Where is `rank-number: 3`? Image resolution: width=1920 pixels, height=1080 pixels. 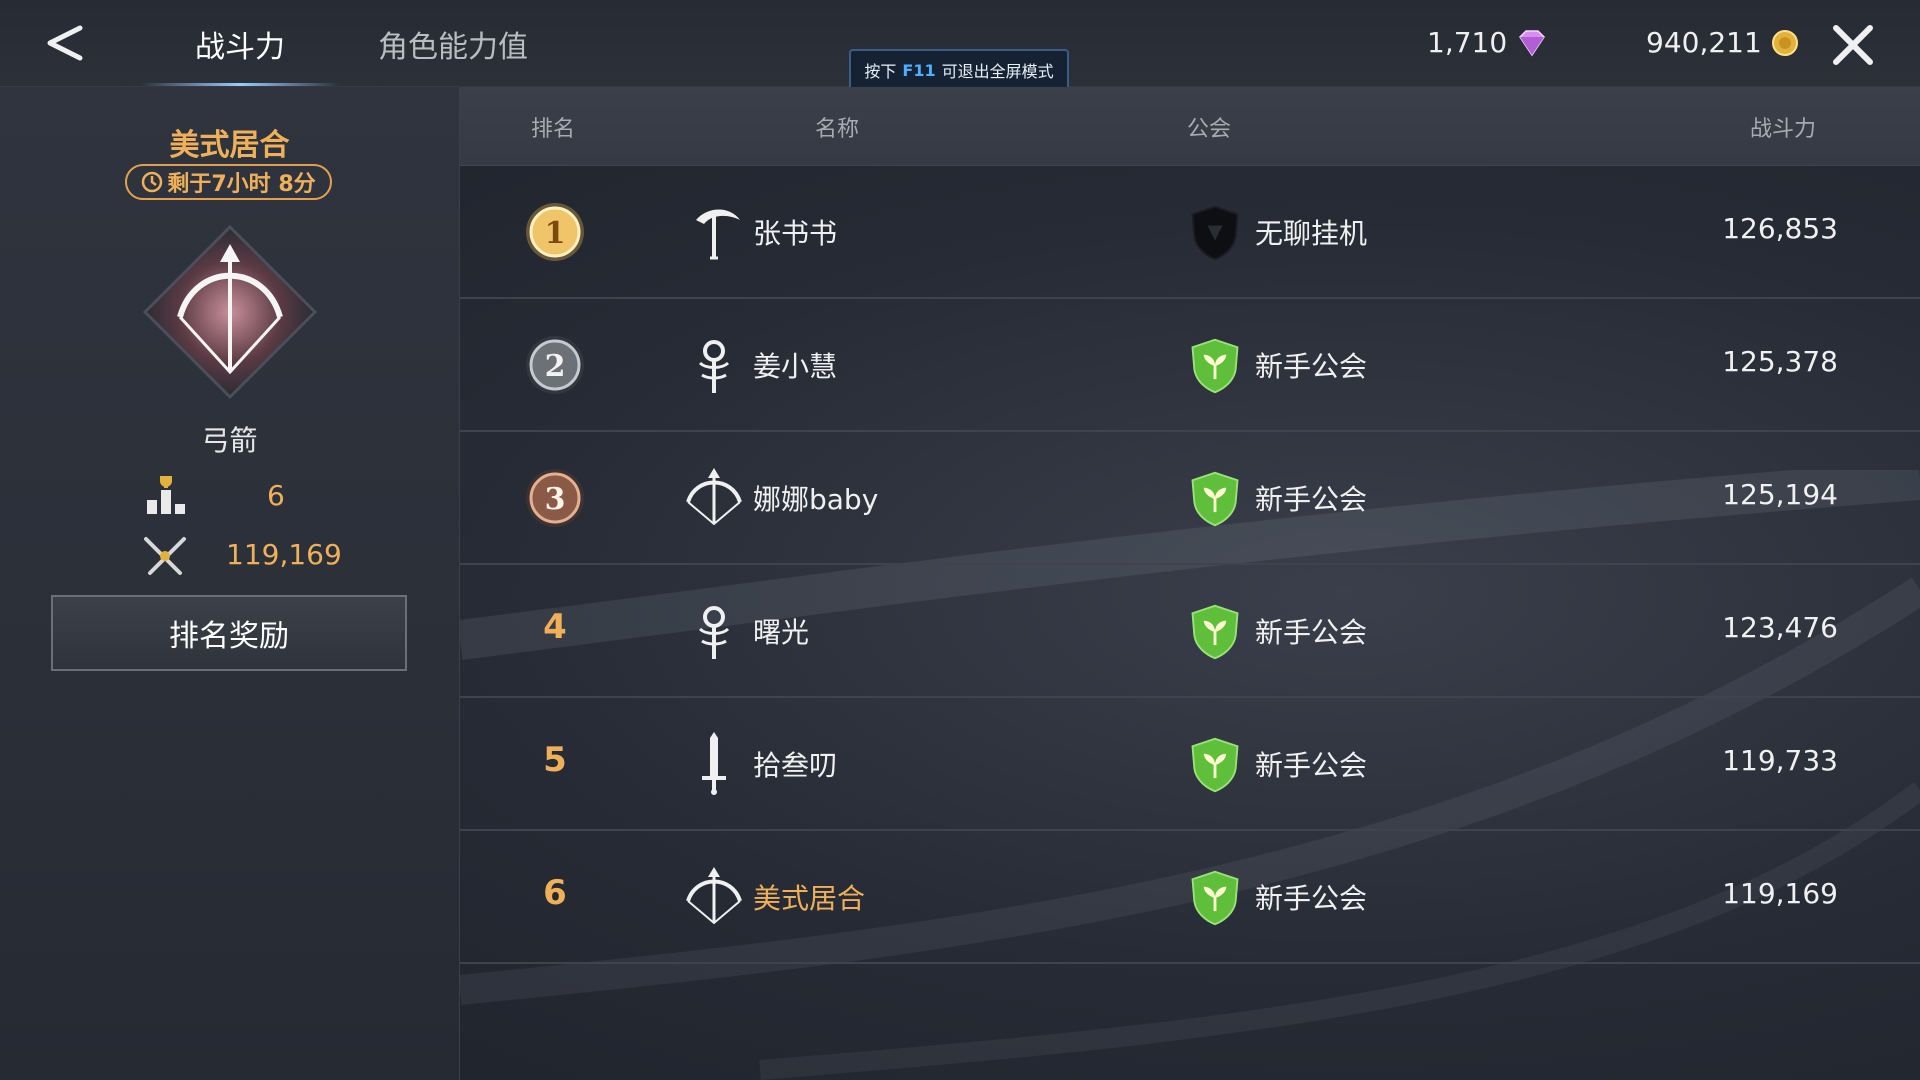
rank-number: 3 is located at coordinates (555, 499).